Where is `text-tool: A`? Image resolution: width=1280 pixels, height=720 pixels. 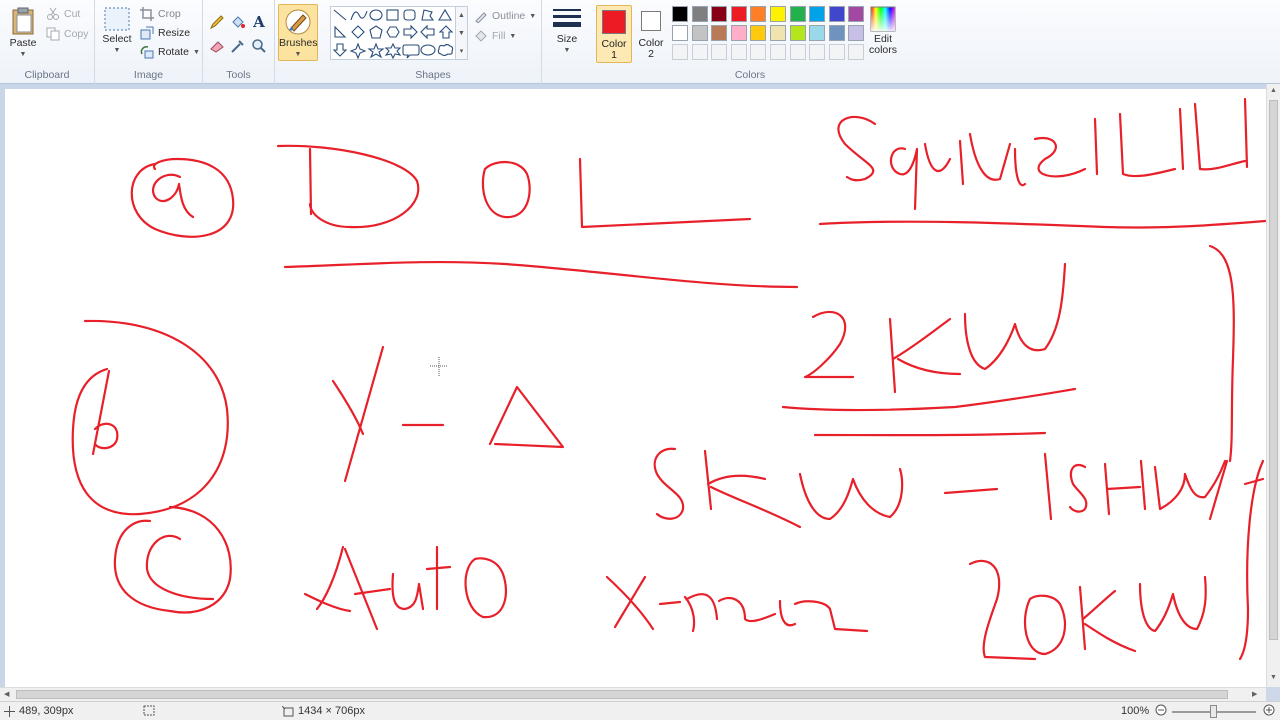
text-tool: A is located at coordinates (259, 22).